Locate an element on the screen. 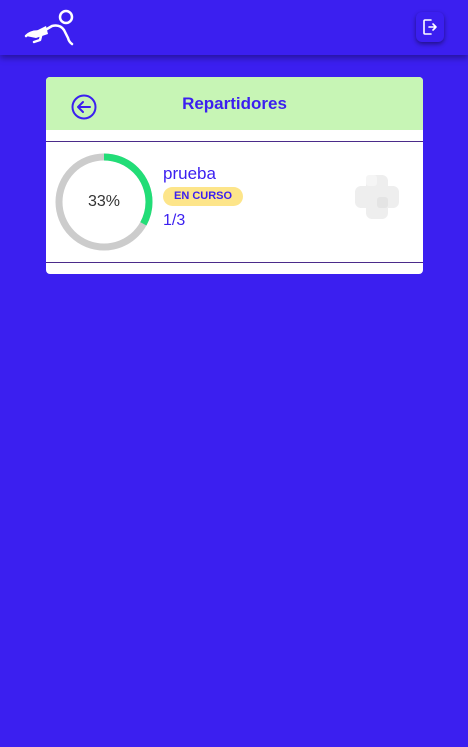 The height and width of the screenshot is (747, 468). logout-button is located at coordinates (430, 27).